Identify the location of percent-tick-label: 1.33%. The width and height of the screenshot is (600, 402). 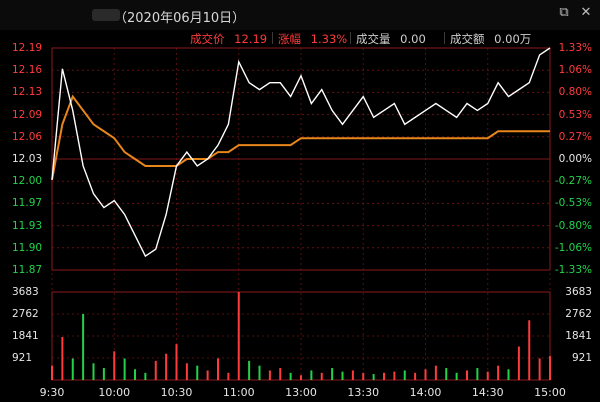
(575, 48).